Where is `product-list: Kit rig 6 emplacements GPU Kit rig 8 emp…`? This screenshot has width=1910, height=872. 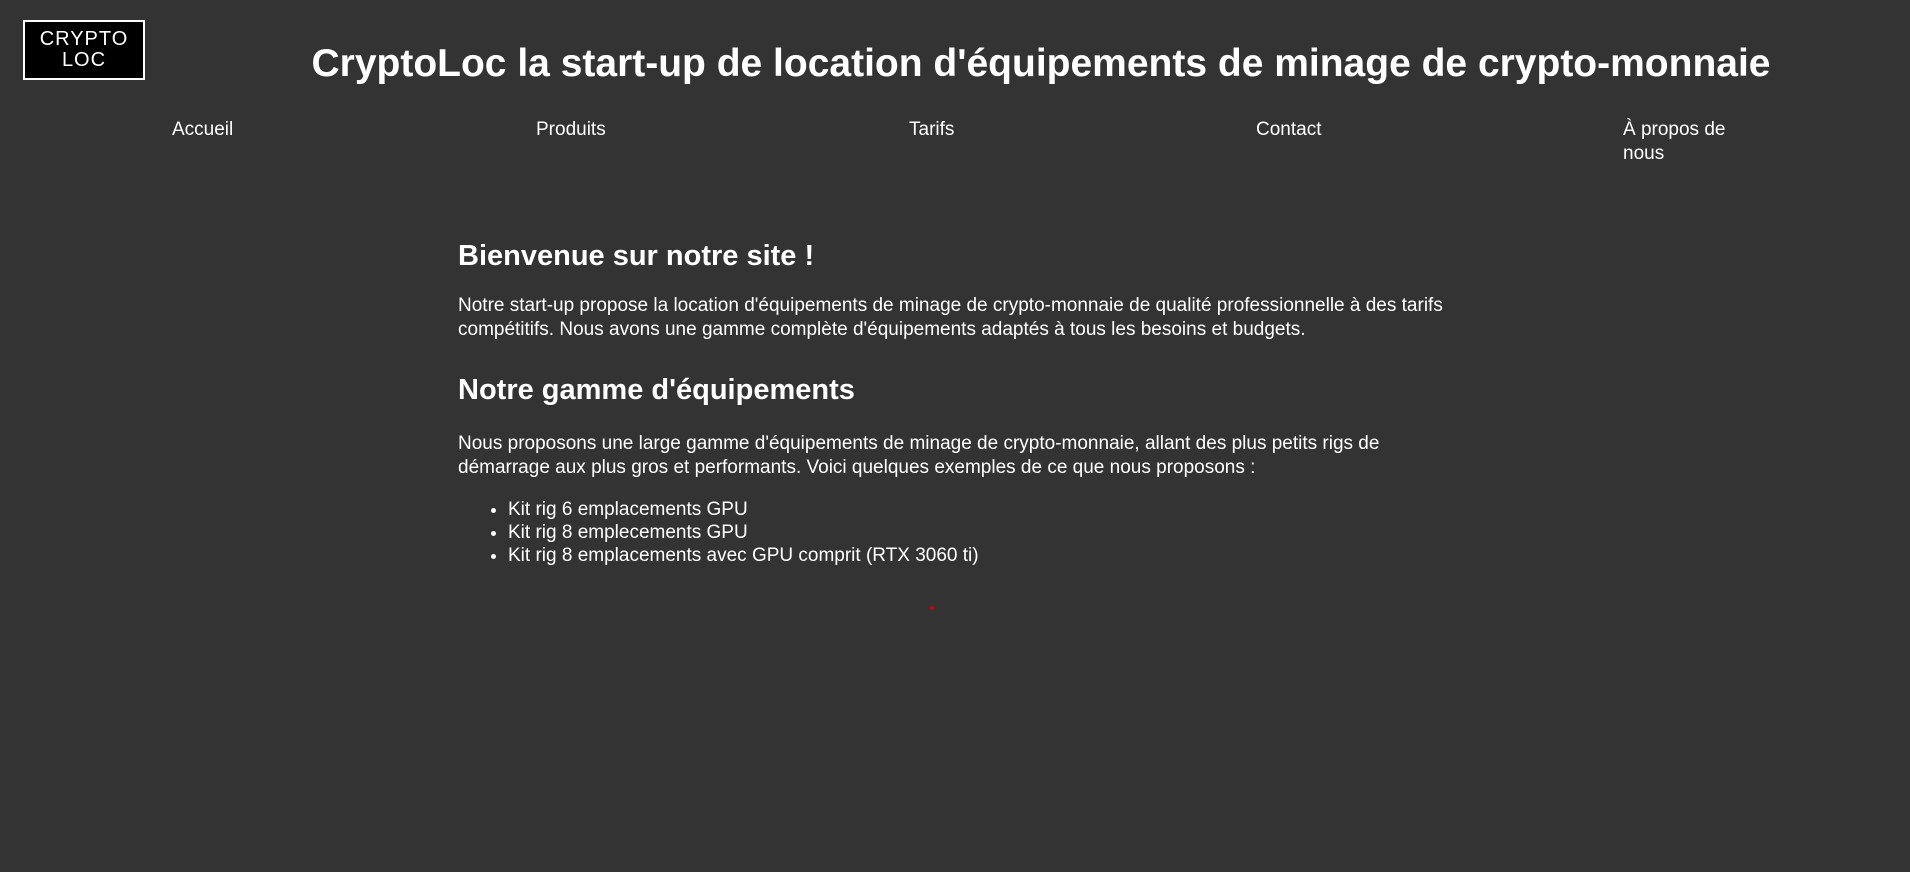 product-list: Kit rig 6 emplacements GPU Kit rig 8 emp… is located at coordinates (958, 532).